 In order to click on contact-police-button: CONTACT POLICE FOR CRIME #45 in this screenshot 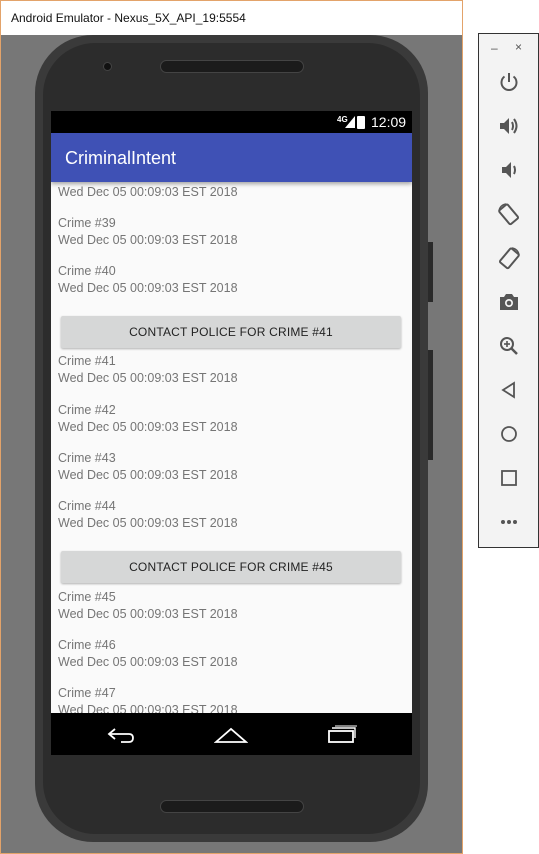, I will do `click(231, 567)`.